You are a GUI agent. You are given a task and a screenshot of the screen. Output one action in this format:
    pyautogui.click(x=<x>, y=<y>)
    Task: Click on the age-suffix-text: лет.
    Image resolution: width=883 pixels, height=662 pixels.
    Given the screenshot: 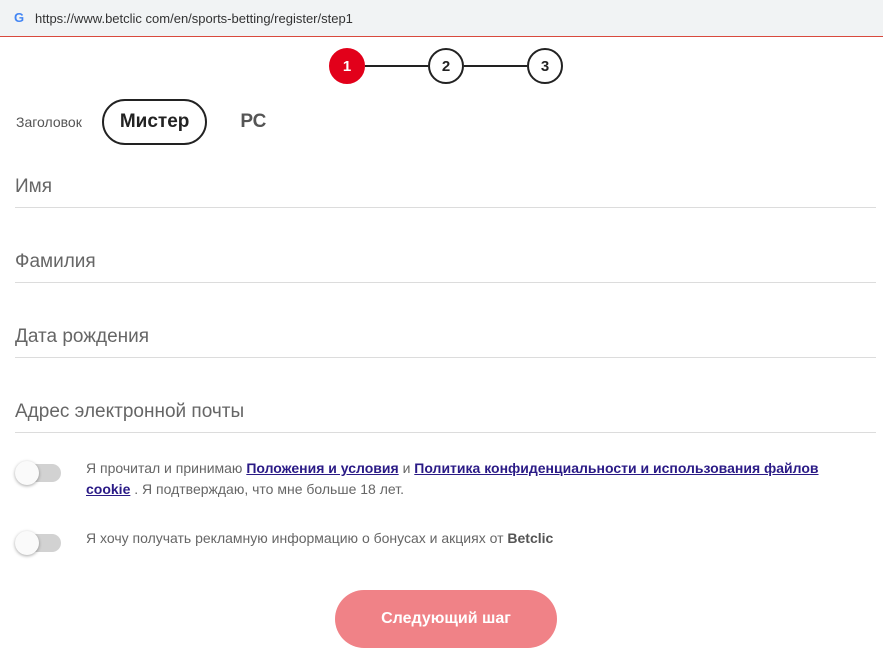 What is the action you would take?
    pyautogui.click(x=391, y=489)
    